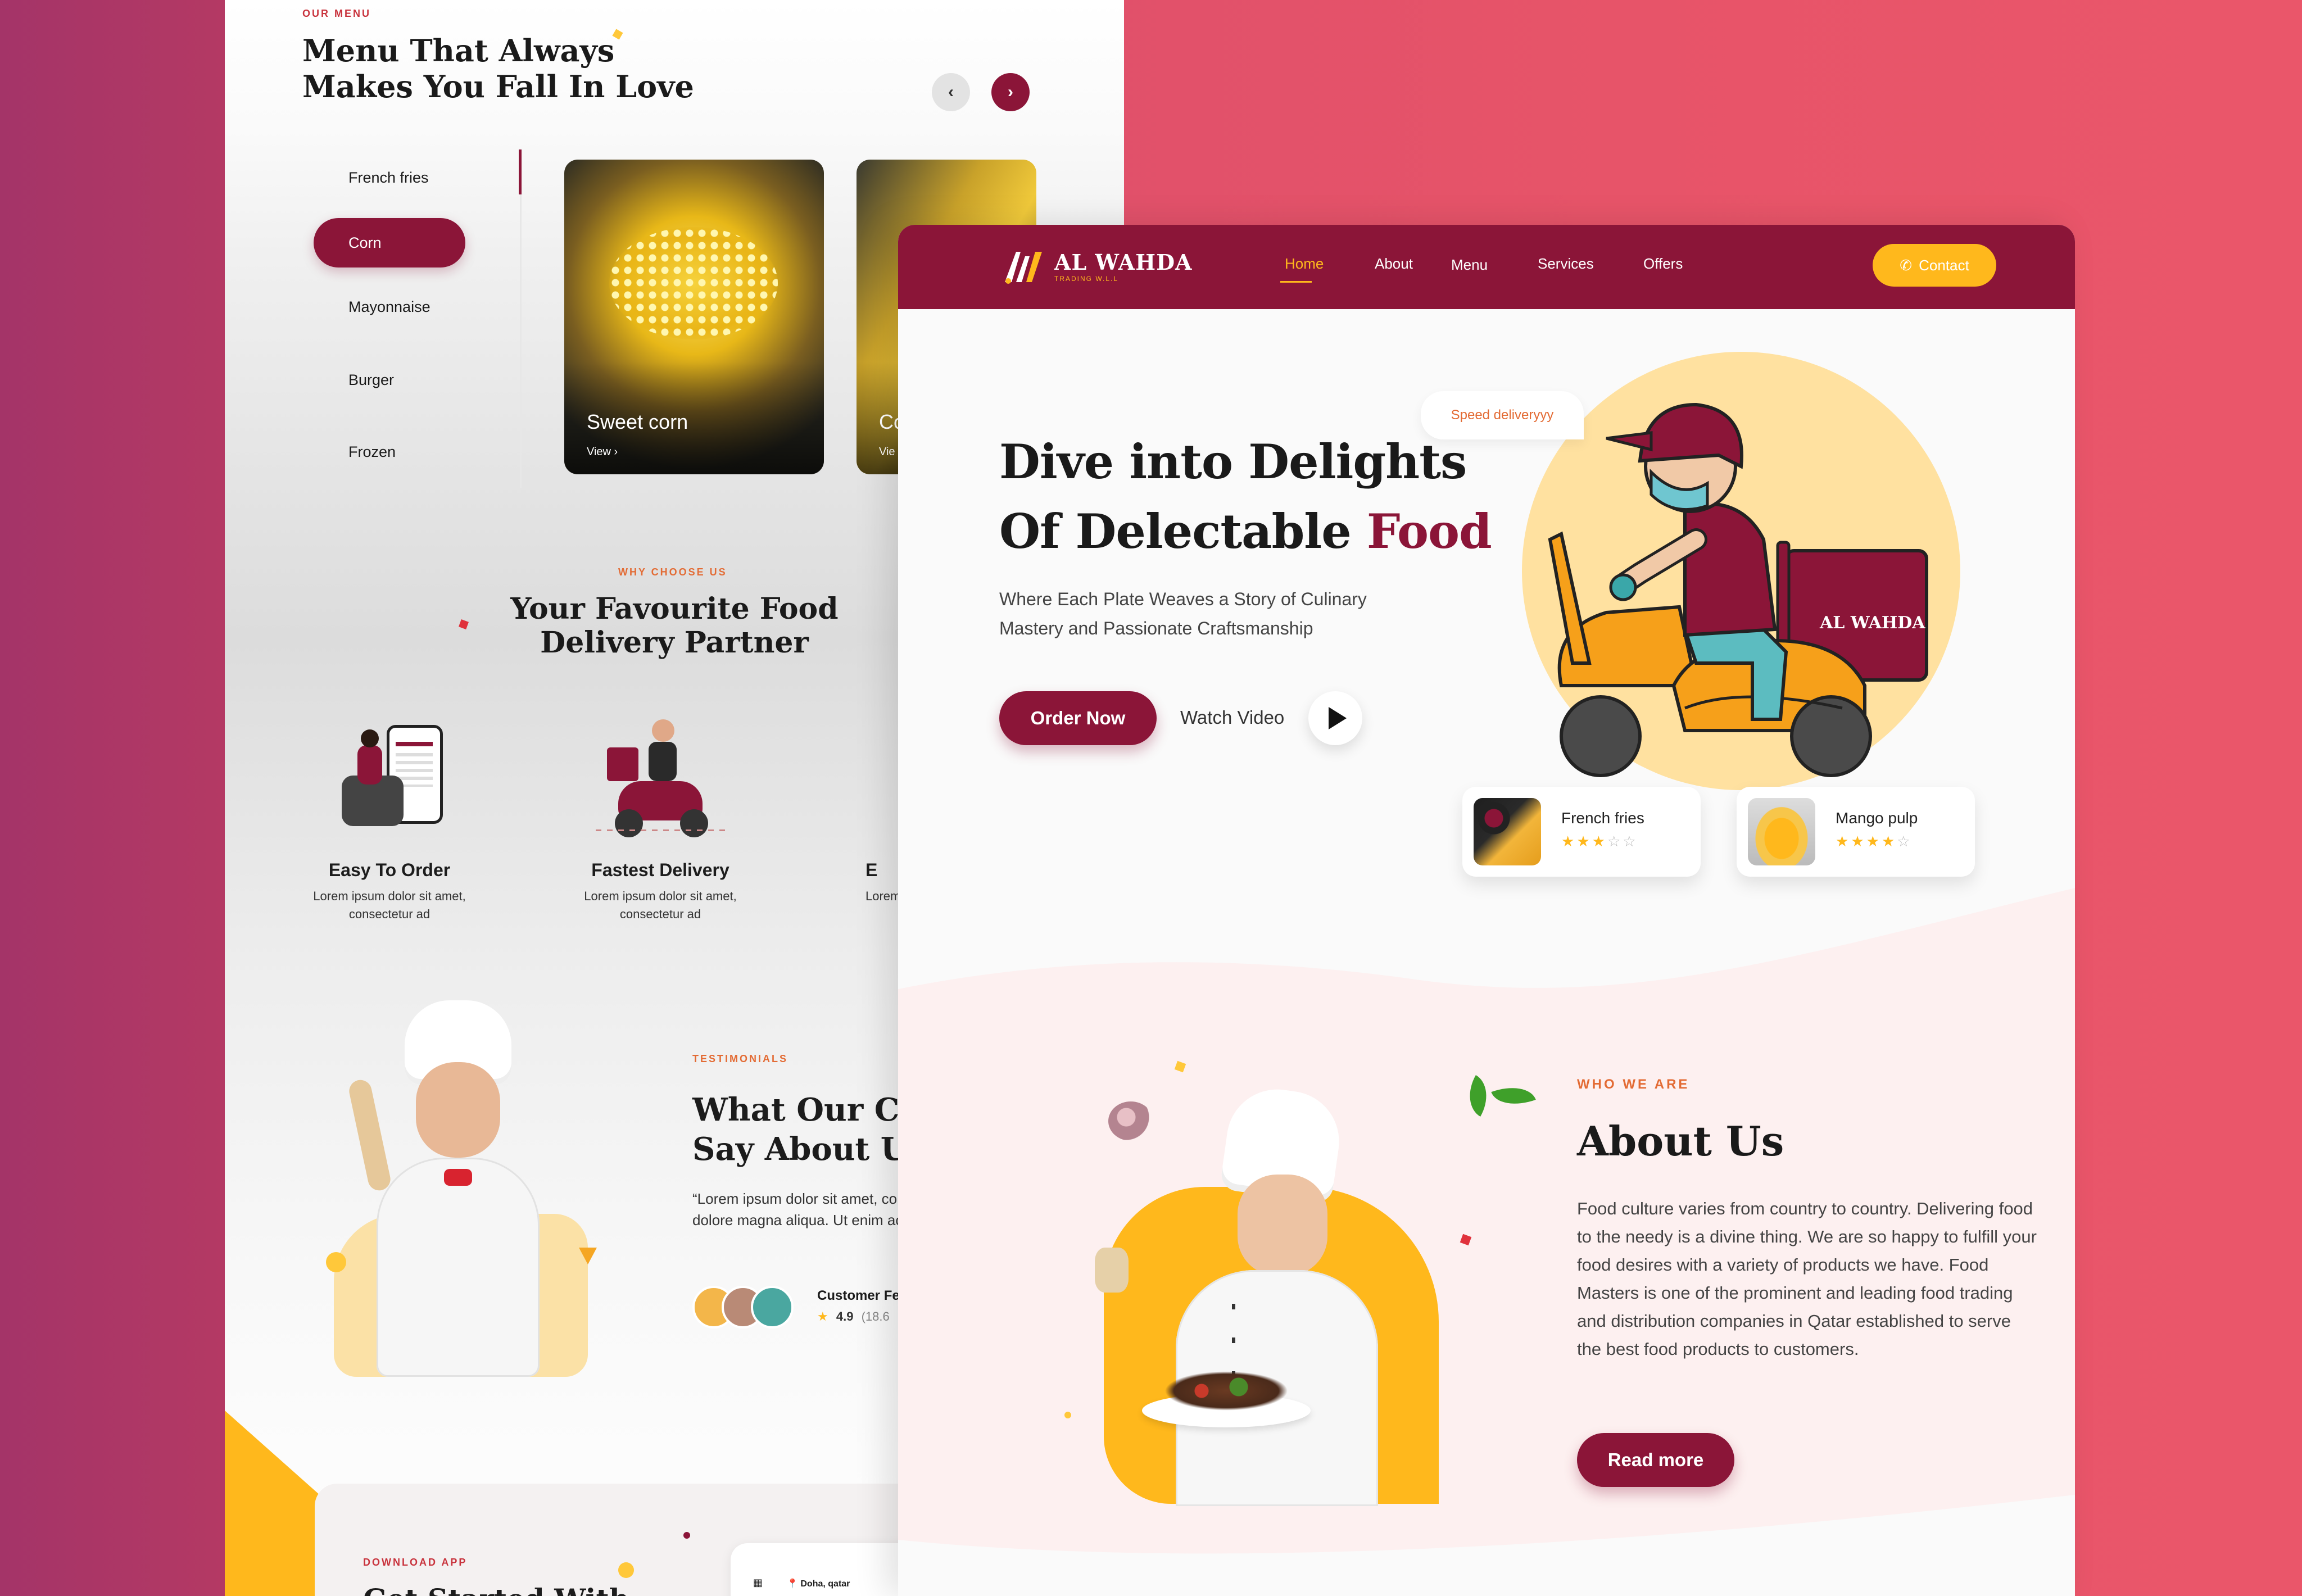  Describe the element at coordinates (818, 1584) in the screenshot. I see `location-label: 📍 Doha, qatar` at that location.